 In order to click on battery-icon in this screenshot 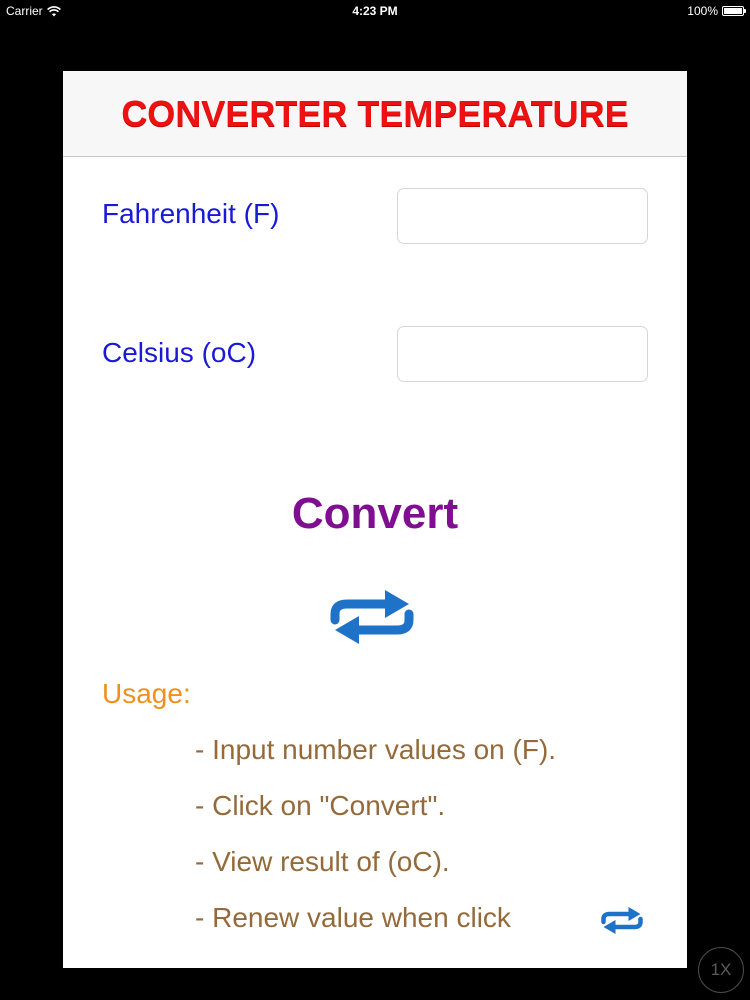, I will do `click(734, 11)`.